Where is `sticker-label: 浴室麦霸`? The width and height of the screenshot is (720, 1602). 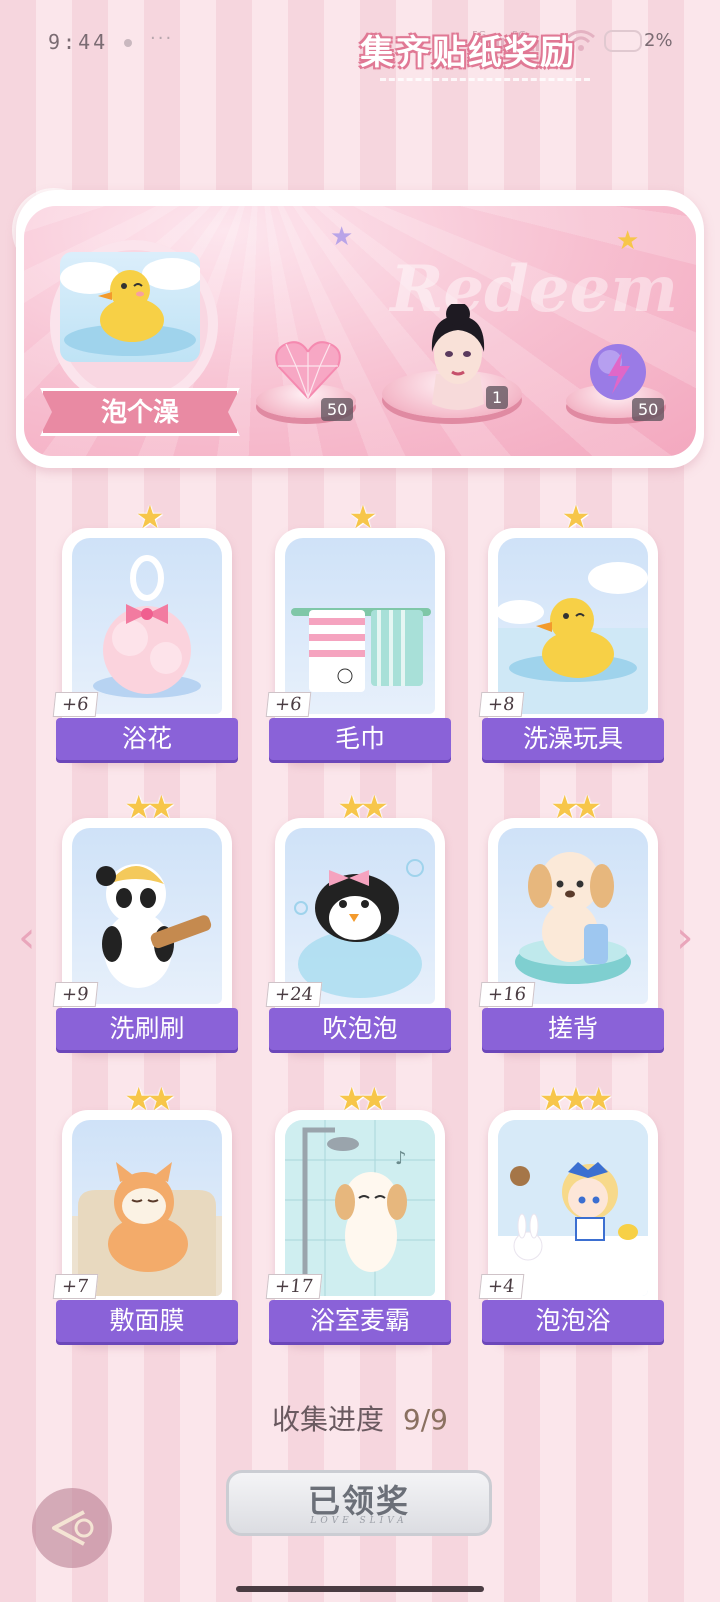
sticker-label: 浴室麦霸 is located at coordinates (360, 1321).